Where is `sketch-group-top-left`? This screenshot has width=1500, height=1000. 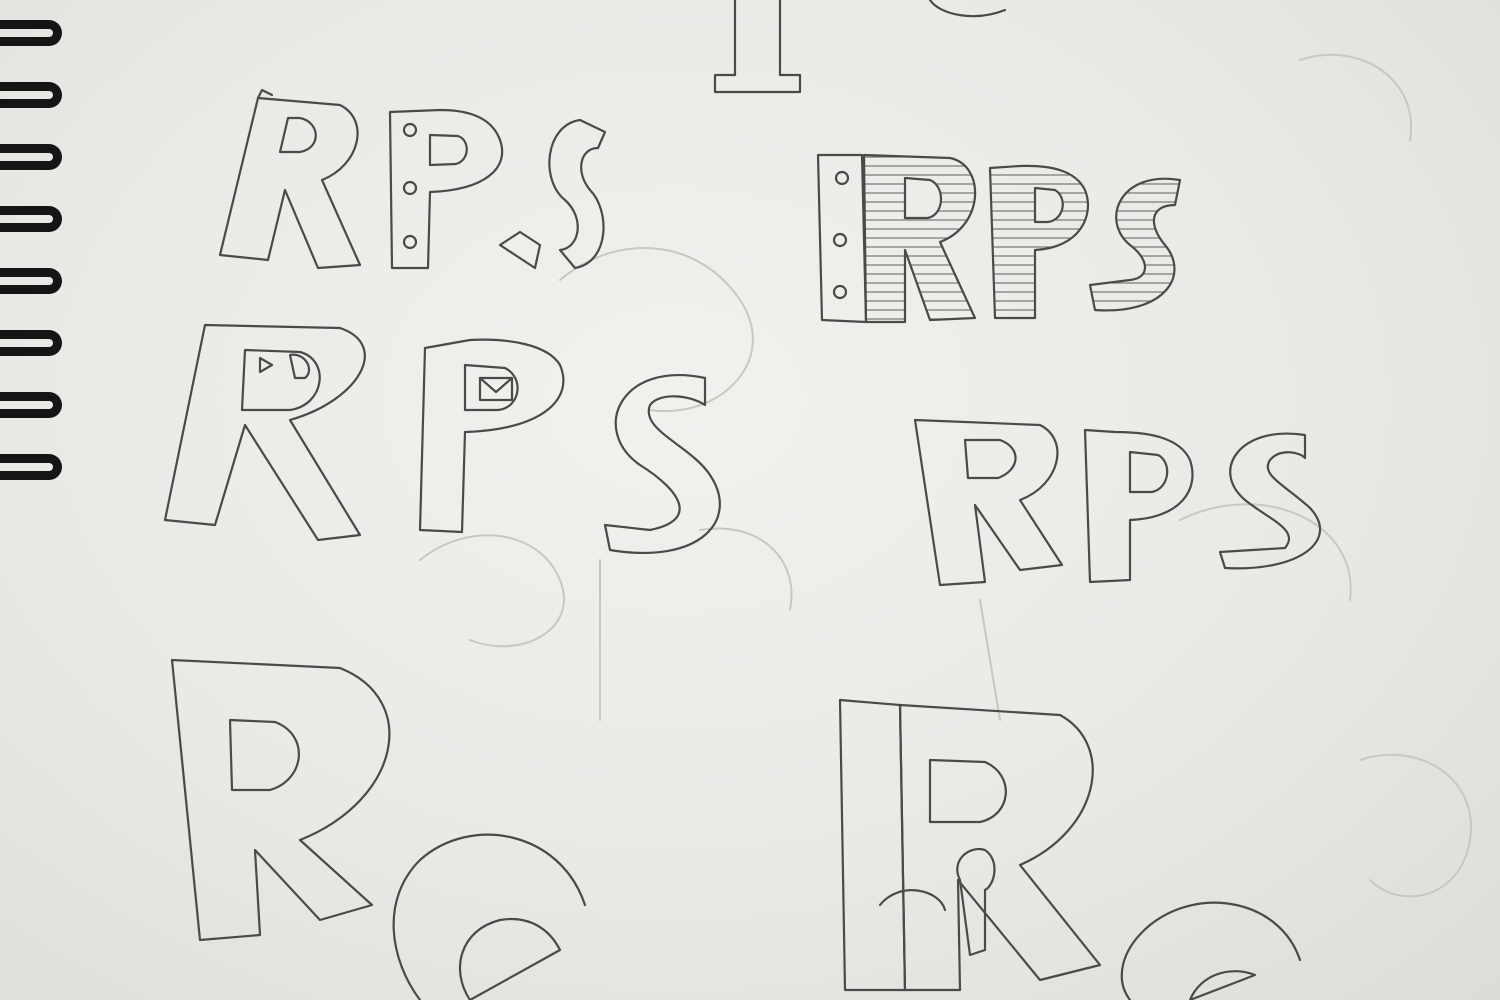
sketch-group-top-left is located at coordinates (412, 179).